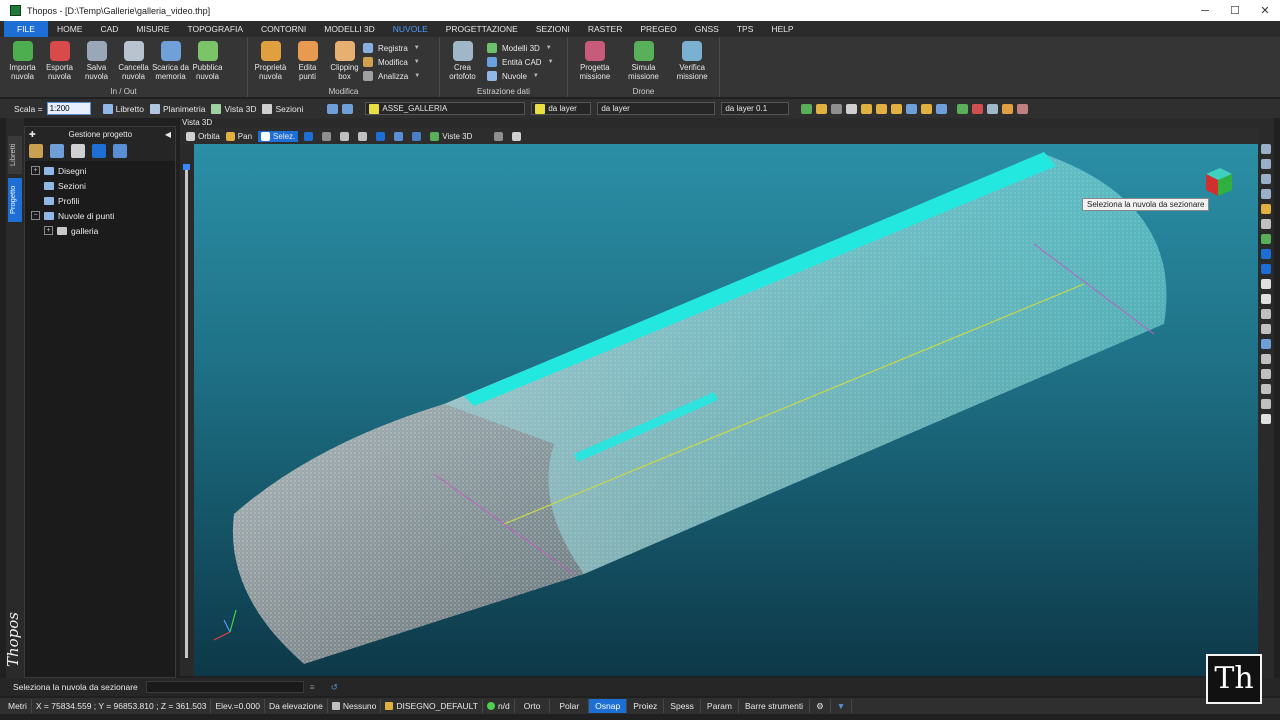 The image size is (1280, 720). What do you see at coordinates (96, 60) in the screenshot?
I see `salva-nuvola-button: Salva nuvola` at bounding box center [96, 60].